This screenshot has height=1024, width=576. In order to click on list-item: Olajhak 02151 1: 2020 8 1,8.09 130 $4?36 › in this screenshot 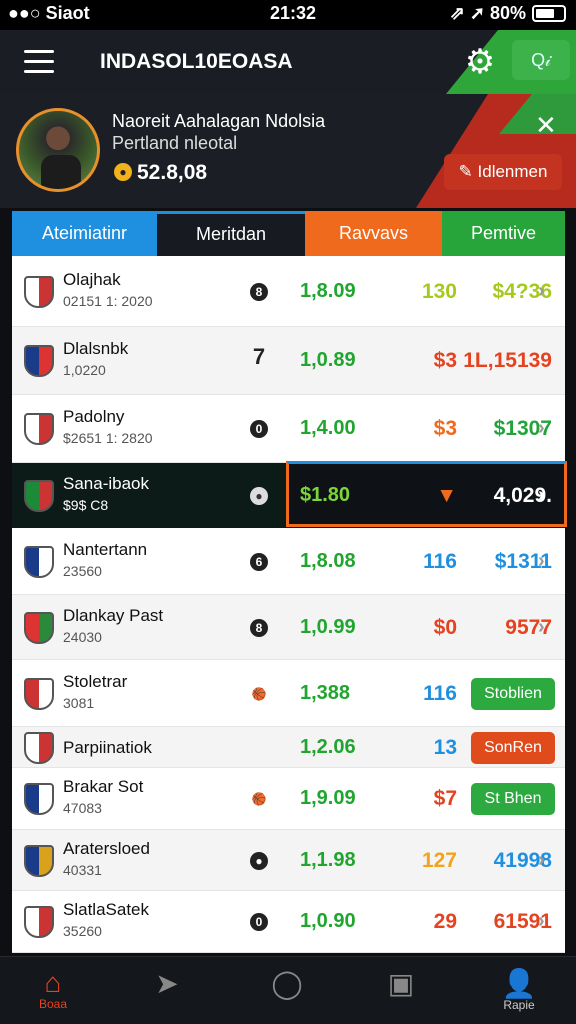, I will do `click(288, 291)`.